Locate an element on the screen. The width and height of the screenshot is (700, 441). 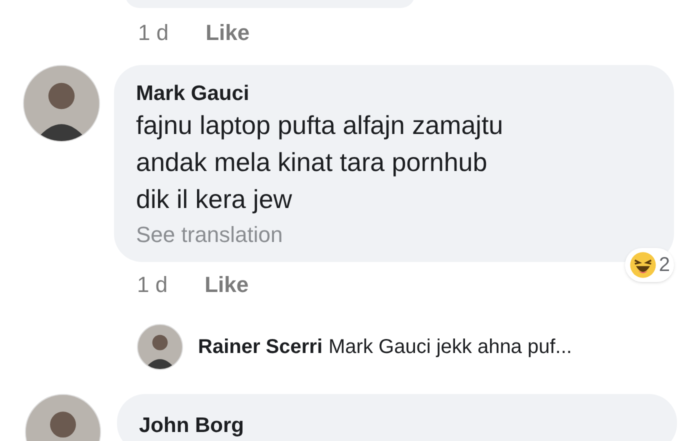
comment-text: fajnu laptop pufta alfajn zamajtu andak mela kinat tara pornhub dik il kera jew is located at coordinates (320, 162).